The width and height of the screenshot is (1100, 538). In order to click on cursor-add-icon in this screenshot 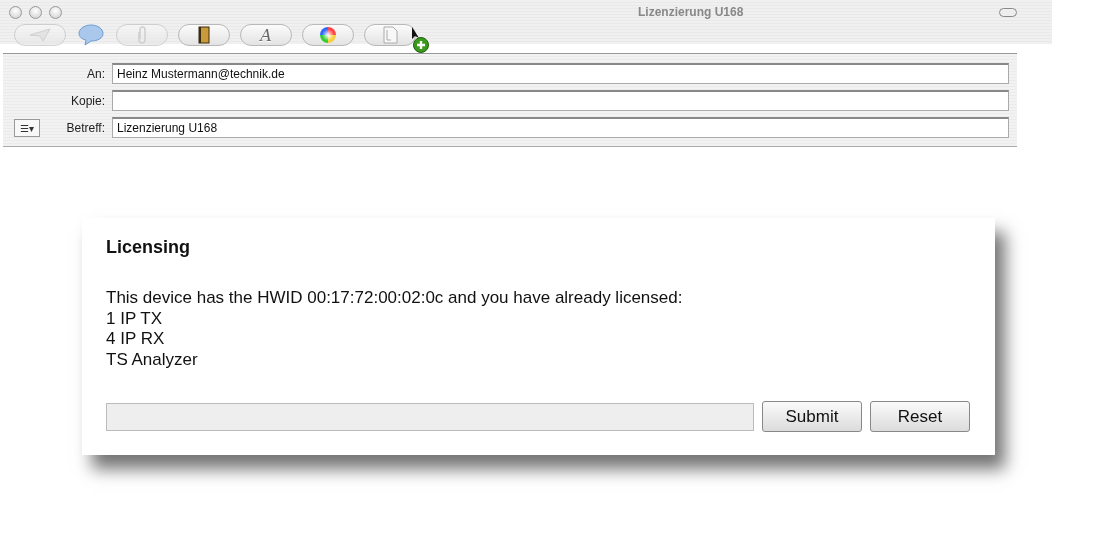, I will do `click(421, 40)`.